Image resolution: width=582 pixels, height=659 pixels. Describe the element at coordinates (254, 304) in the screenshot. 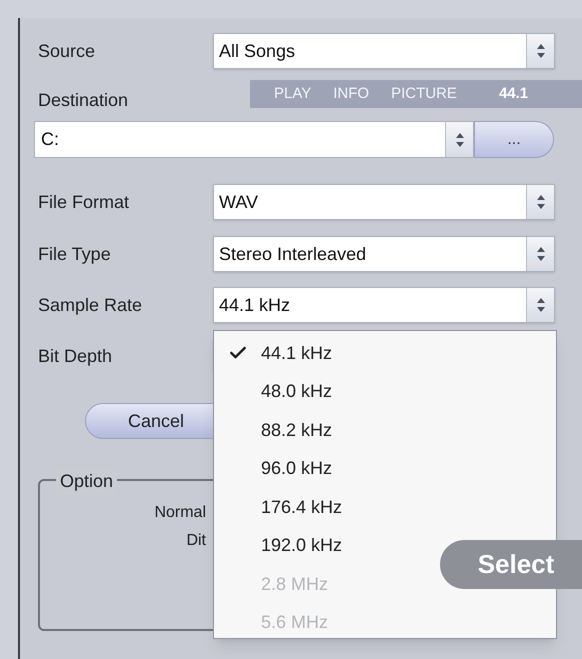

I see `select-value: 44.1 kHz` at that location.